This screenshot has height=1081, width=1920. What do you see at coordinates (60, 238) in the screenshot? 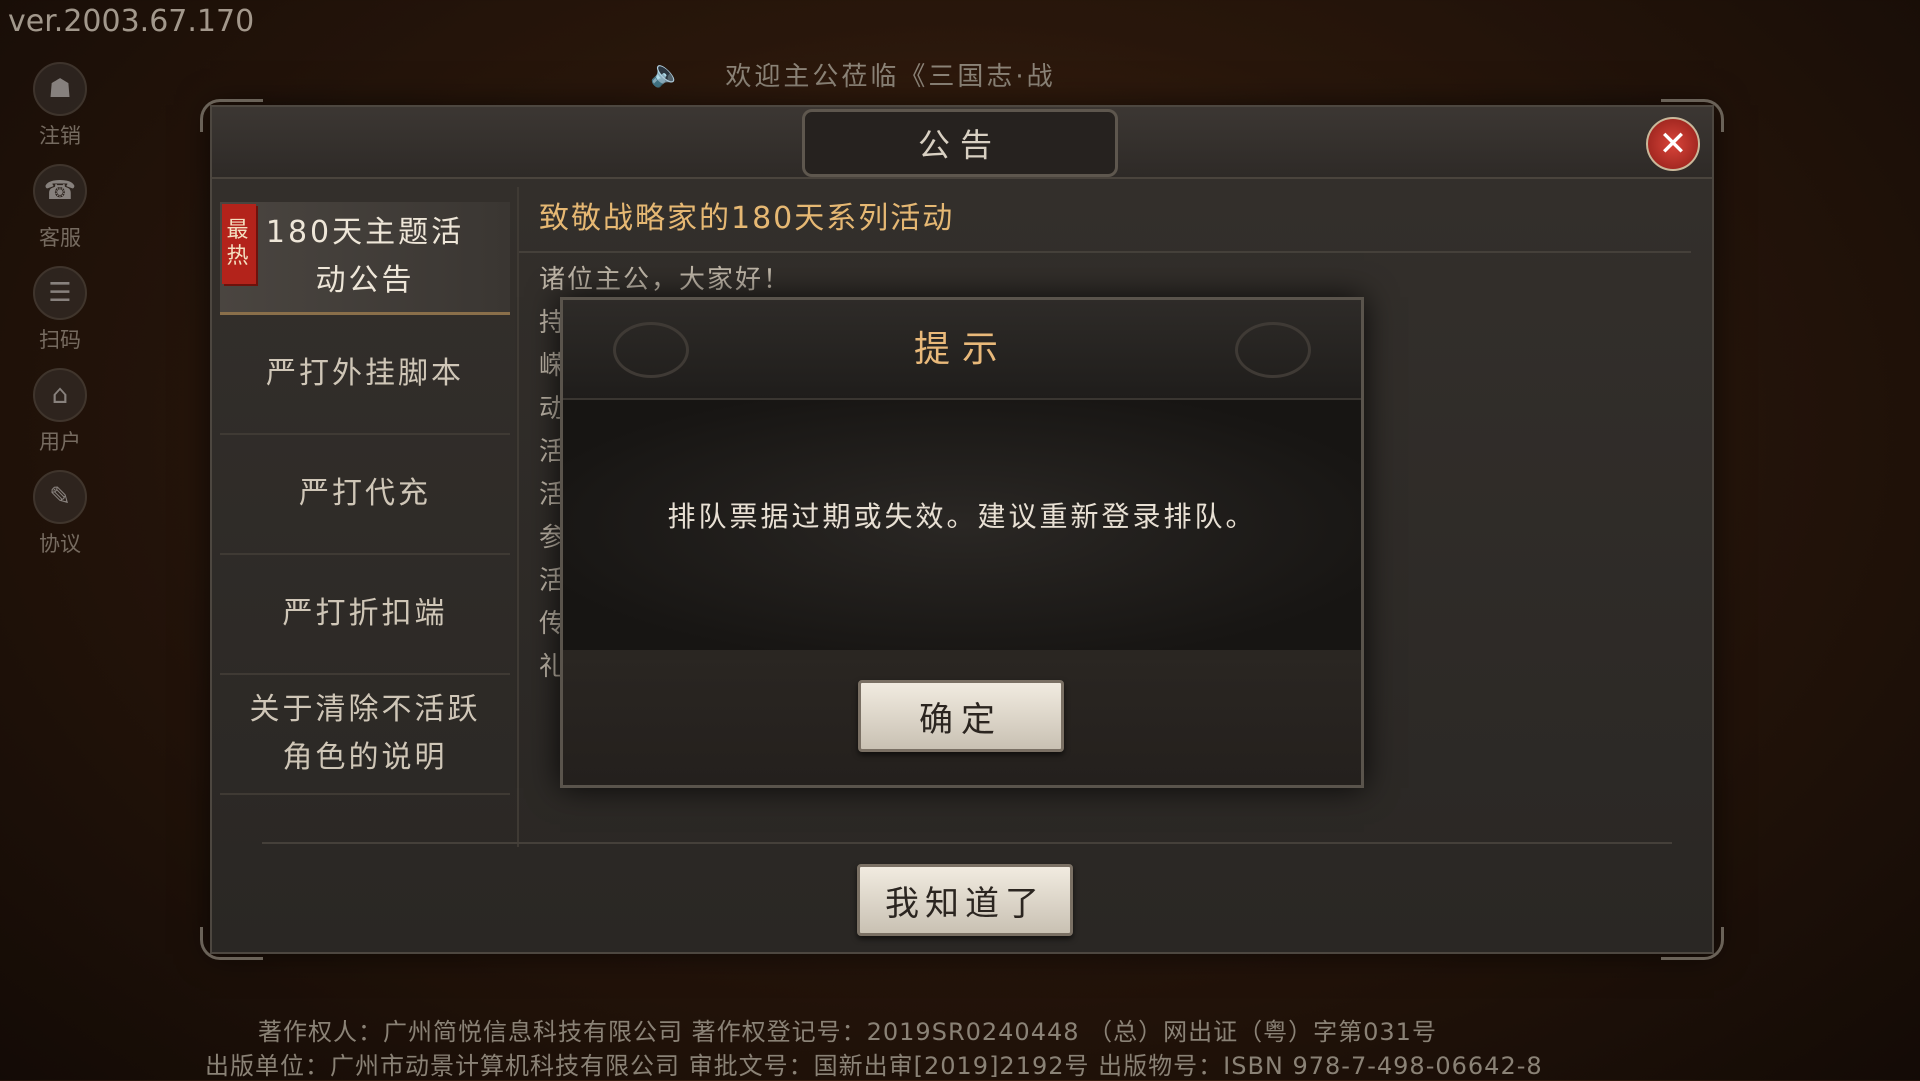
I see `side-item-label: 客服` at bounding box center [60, 238].